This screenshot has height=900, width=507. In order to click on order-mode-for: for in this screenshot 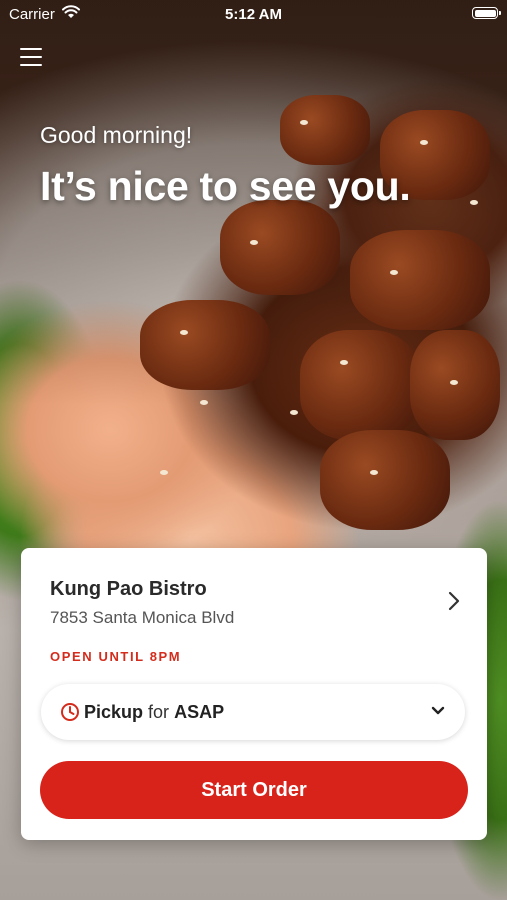, I will do `click(159, 712)`.